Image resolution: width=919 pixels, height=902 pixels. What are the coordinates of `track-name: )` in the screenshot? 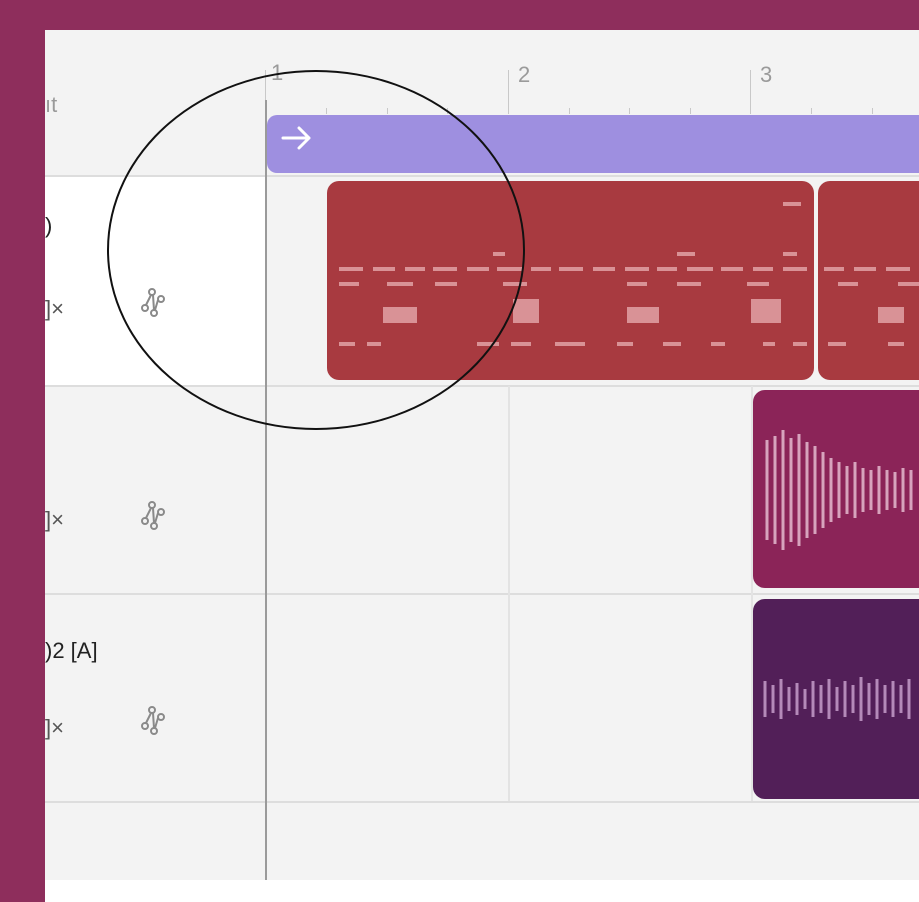 It's located at (48, 226).